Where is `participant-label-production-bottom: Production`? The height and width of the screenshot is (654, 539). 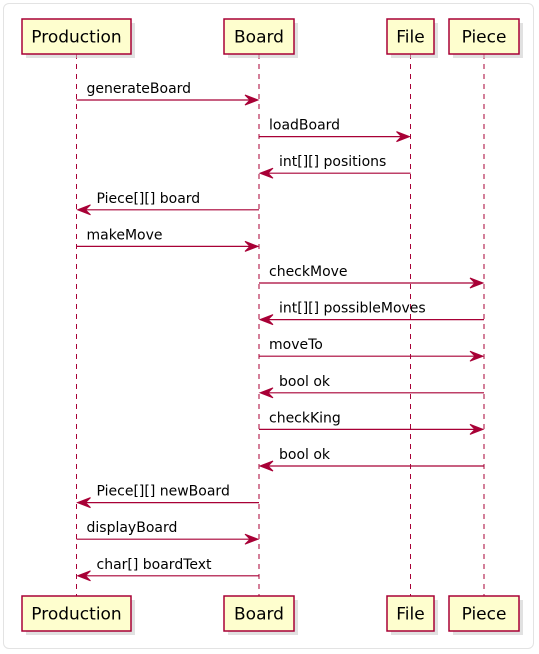
participant-label-production-bottom: Production is located at coordinates (76, 615).